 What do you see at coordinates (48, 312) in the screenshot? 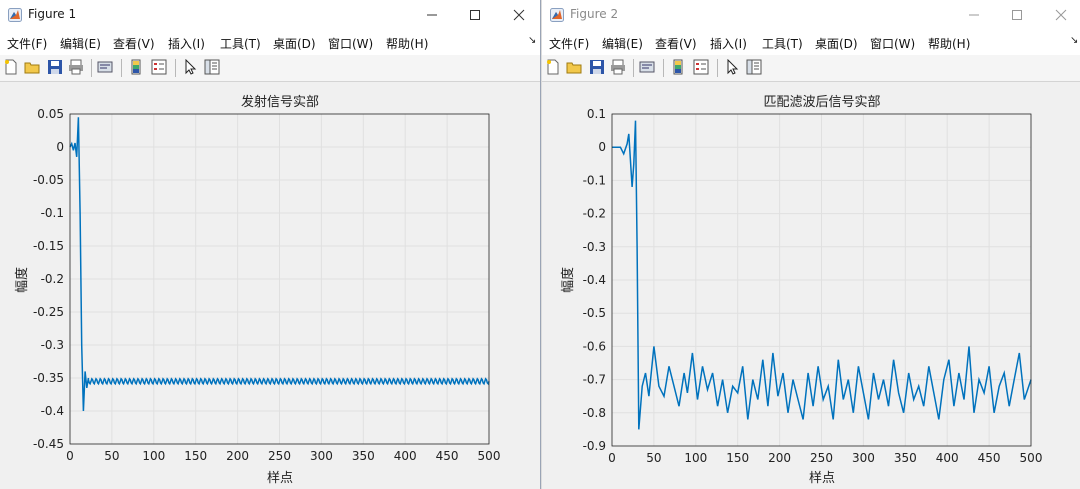
I see `y-tick-label: -0.25` at bounding box center [48, 312].